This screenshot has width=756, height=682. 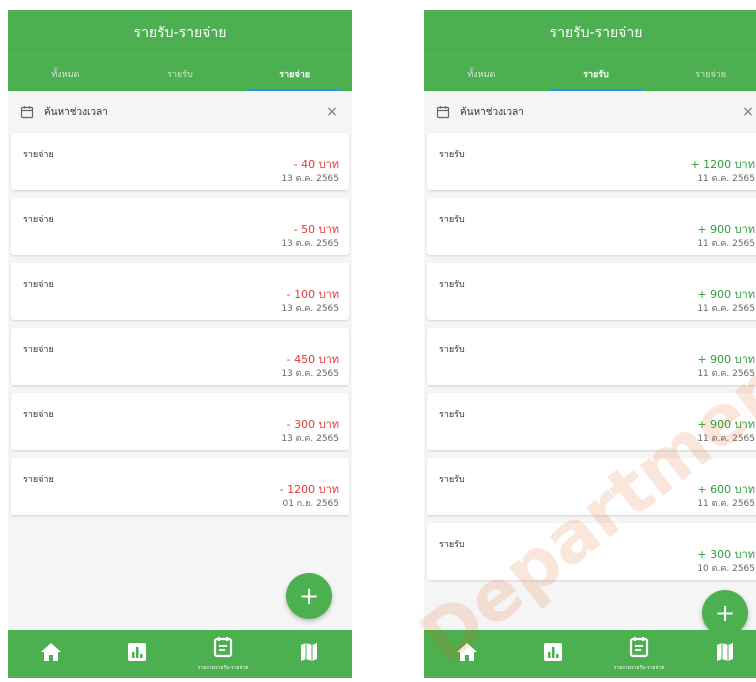 What do you see at coordinates (591, 486) in the screenshot?
I see `list-item: รายรับ + 600 บาท 11 ต.ค. 2565` at bounding box center [591, 486].